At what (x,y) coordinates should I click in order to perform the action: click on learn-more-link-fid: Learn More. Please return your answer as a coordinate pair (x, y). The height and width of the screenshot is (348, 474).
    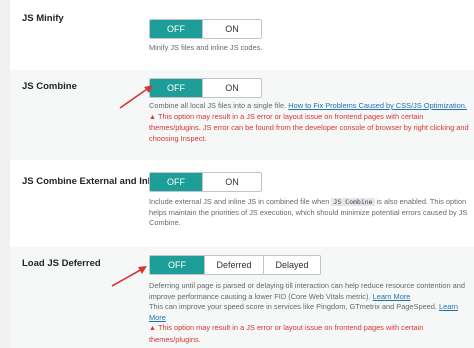
    Looking at the image, I should click on (392, 296).